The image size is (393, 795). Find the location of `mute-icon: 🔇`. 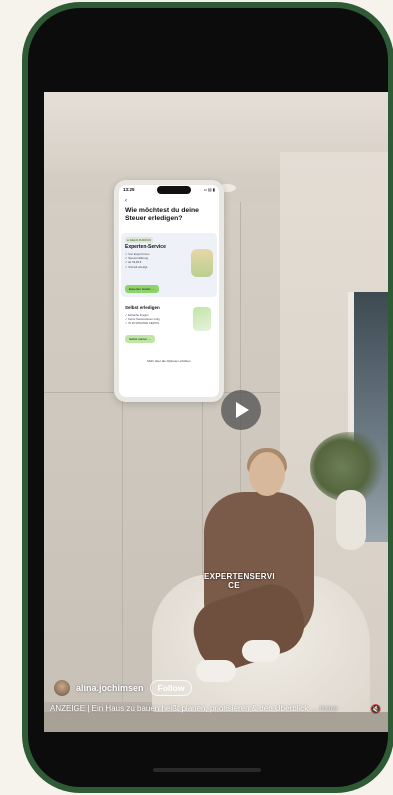

mute-icon: 🔇 is located at coordinates (375, 709).